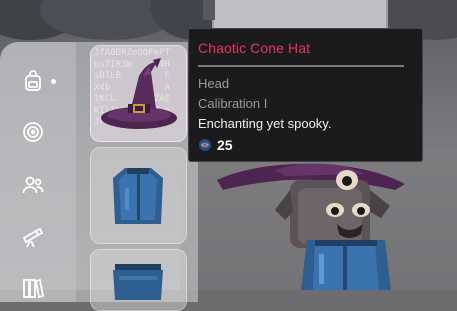 The image size is (457, 311). What do you see at coordinates (301, 66) in the screenshot?
I see `tooltip-divider` at bounding box center [301, 66].